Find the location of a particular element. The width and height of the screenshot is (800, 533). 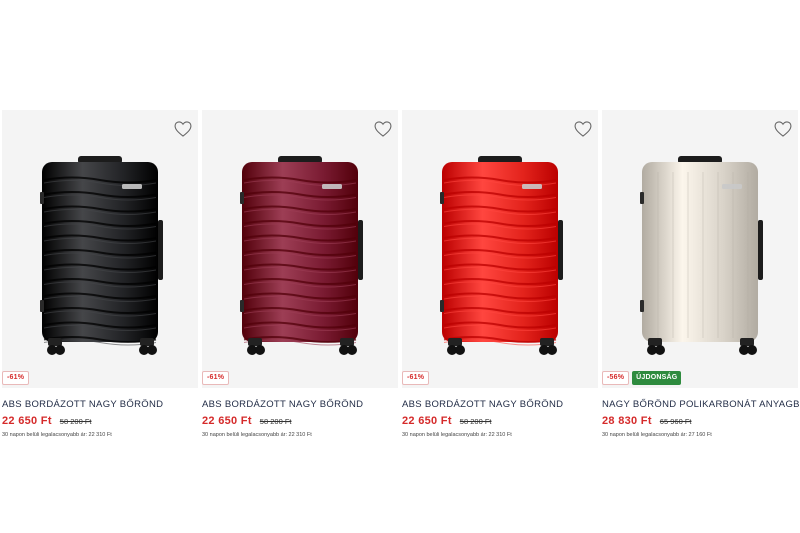

price-row: 28 830 Ft 65 960 Ft is located at coordinates (700, 421).